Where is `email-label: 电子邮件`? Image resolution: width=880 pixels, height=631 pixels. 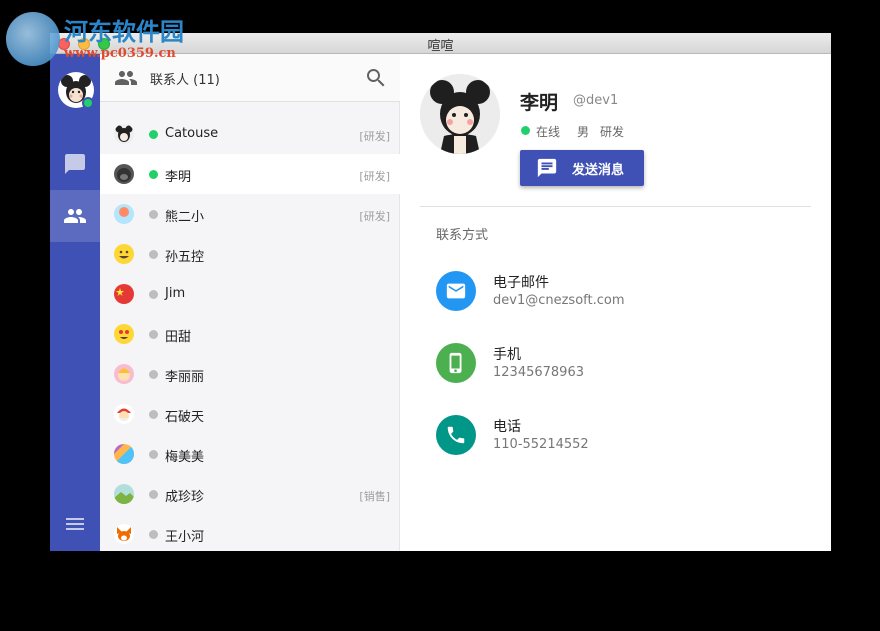
email-label: 电子邮件 is located at coordinates (521, 283).